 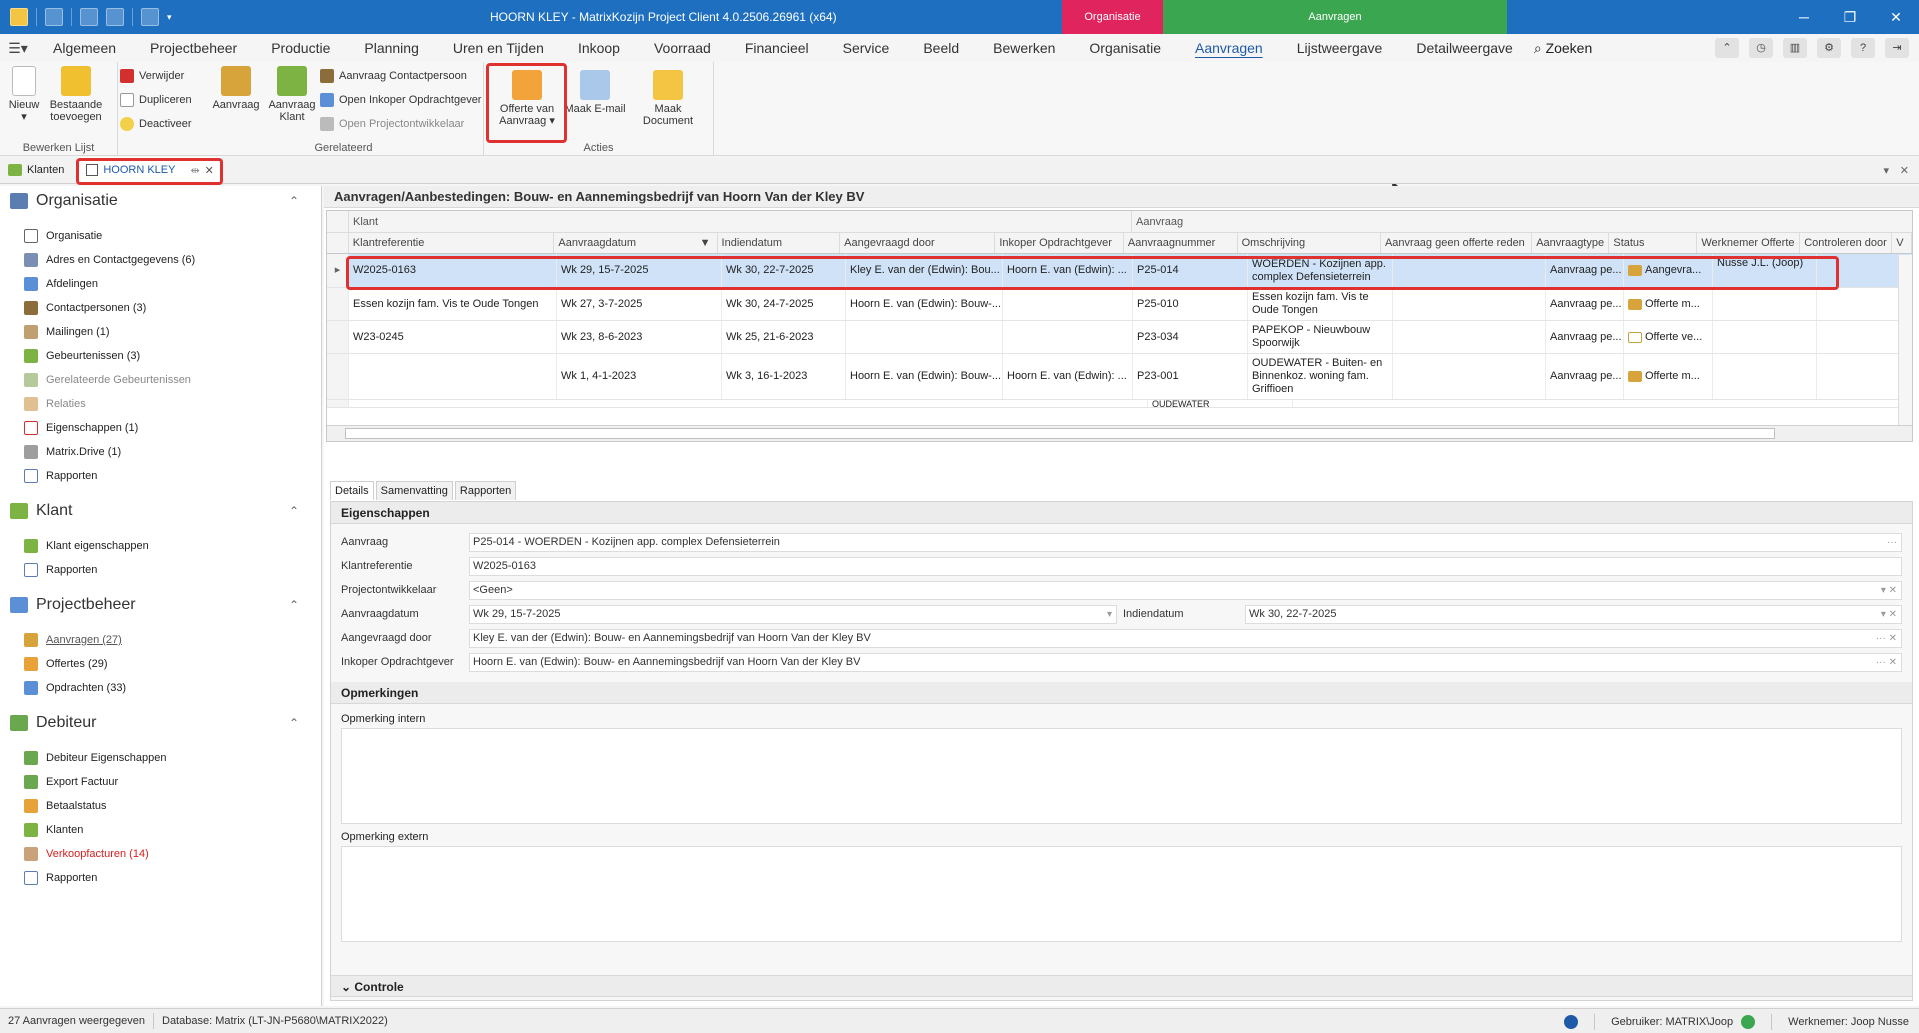 What do you see at coordinates (1846, 243) in the screenshot?
I see `col-controleren-door: Controleren door` at bounding box center [1846, 243].